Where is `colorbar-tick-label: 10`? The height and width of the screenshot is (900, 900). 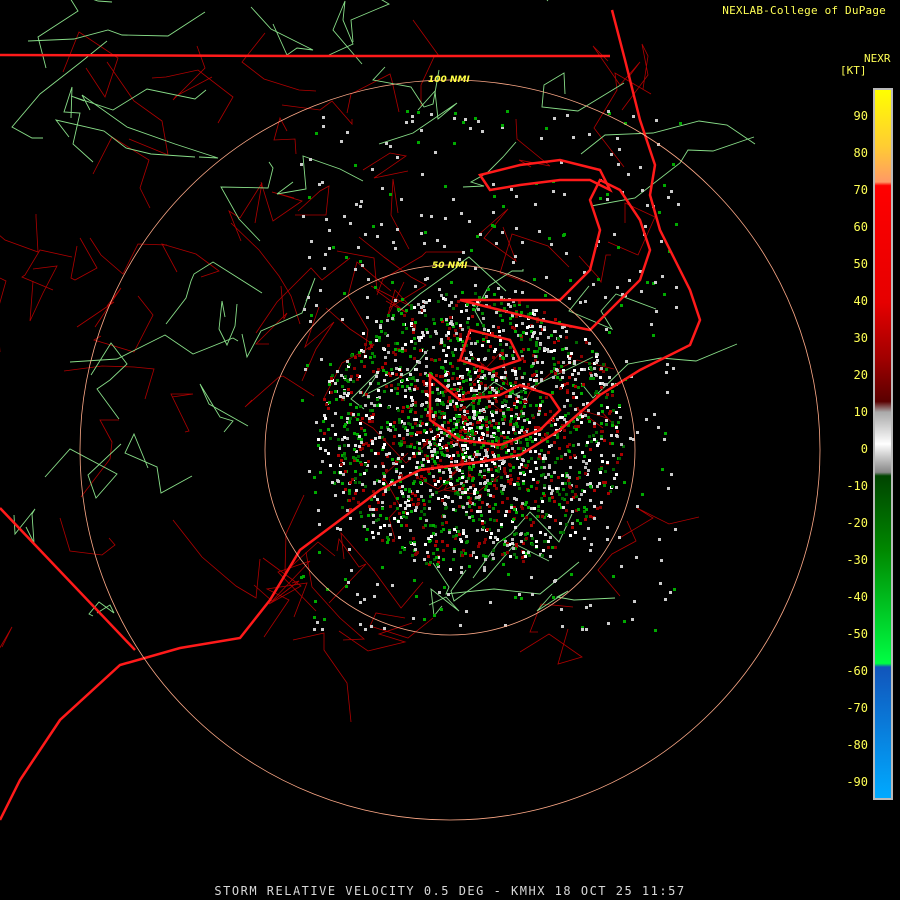
colorbar-tick-label: 10 is located at coordinates (860, 412).